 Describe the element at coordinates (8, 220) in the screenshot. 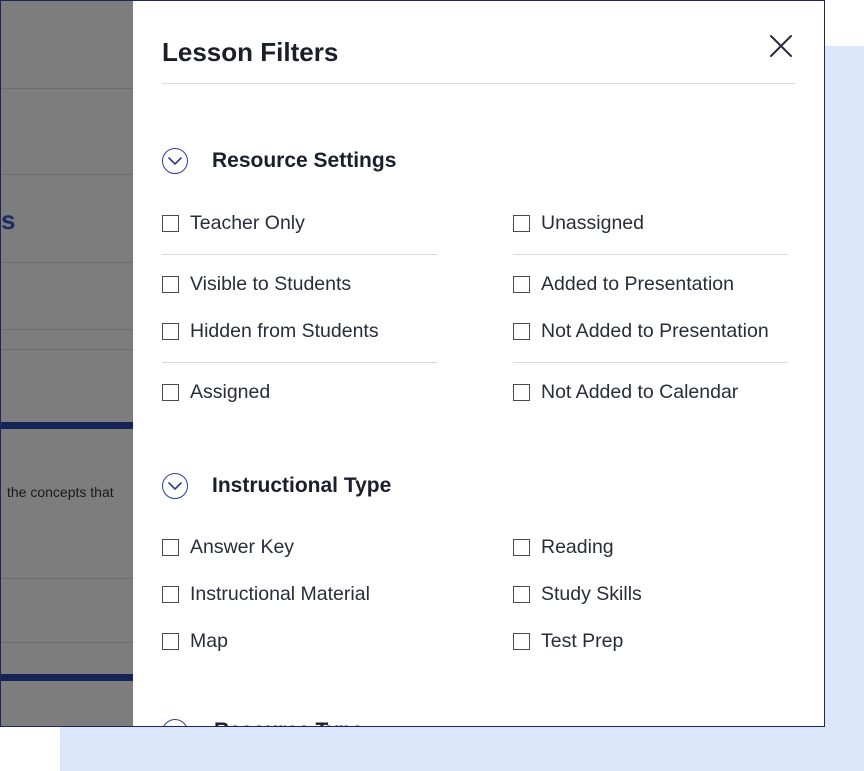

I see `bg-heading-fragment: s` at that location.